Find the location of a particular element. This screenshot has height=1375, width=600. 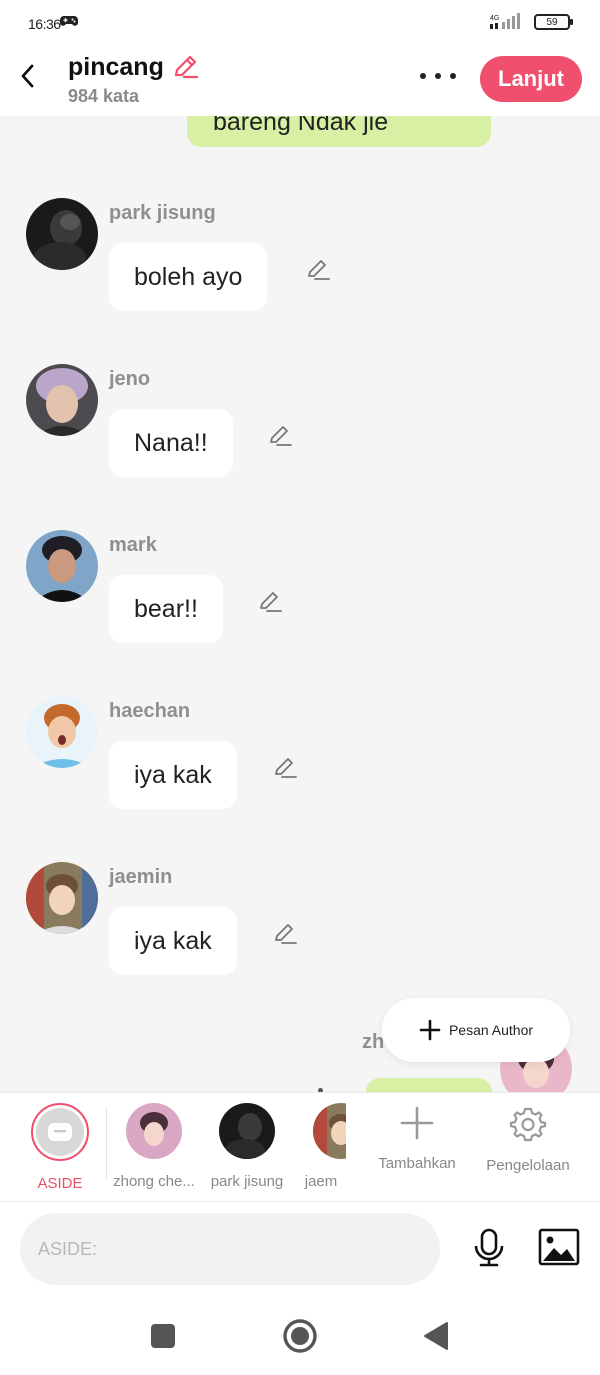

input-bar is located at coordinates (300, 1250).